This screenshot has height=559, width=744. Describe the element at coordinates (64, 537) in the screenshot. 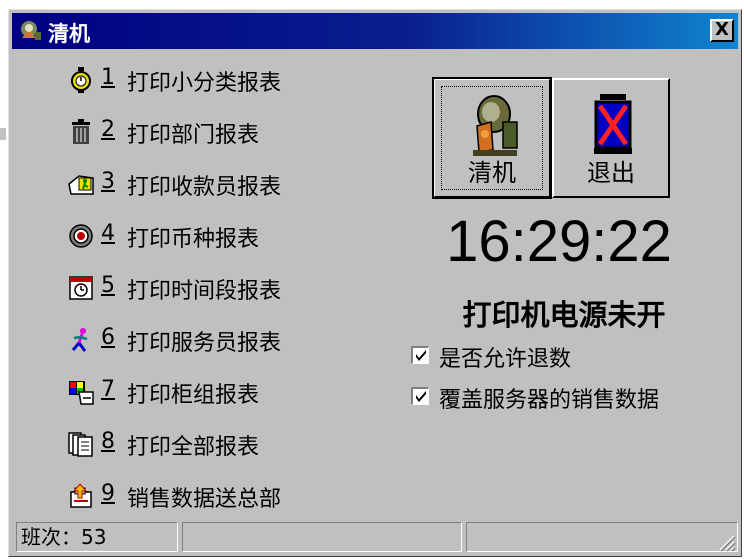

I see `shift-label: 班次：53` at that location.